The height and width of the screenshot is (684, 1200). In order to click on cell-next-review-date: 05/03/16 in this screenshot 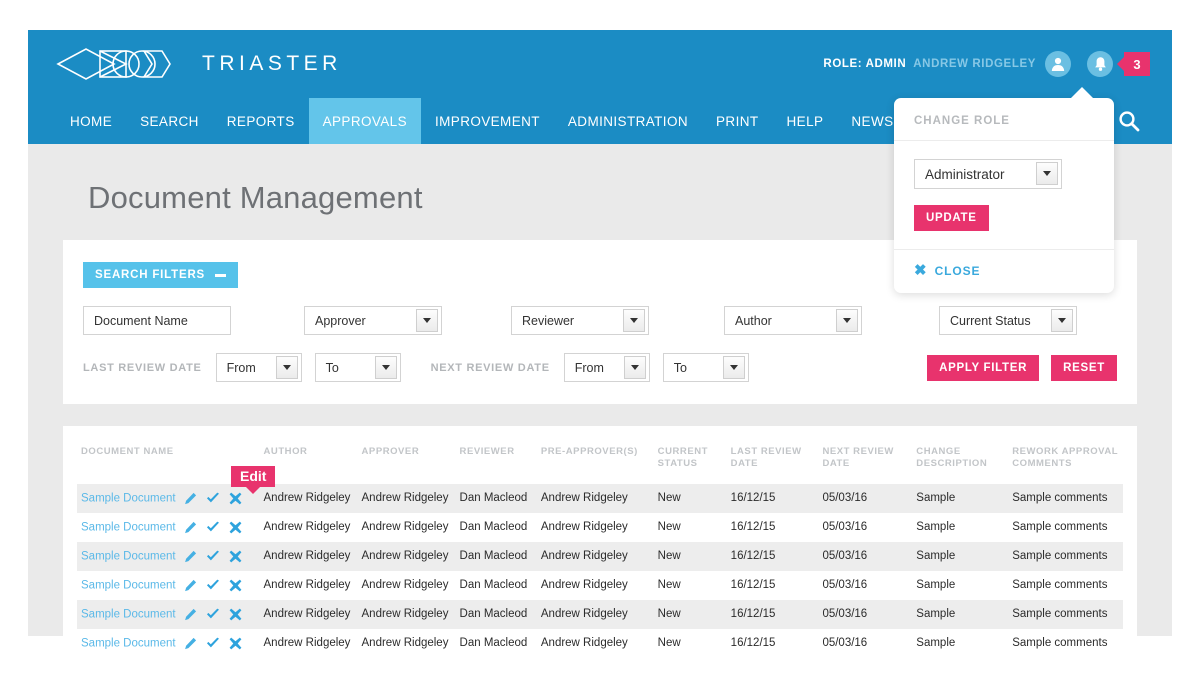, I will do `click(845, 614)`.